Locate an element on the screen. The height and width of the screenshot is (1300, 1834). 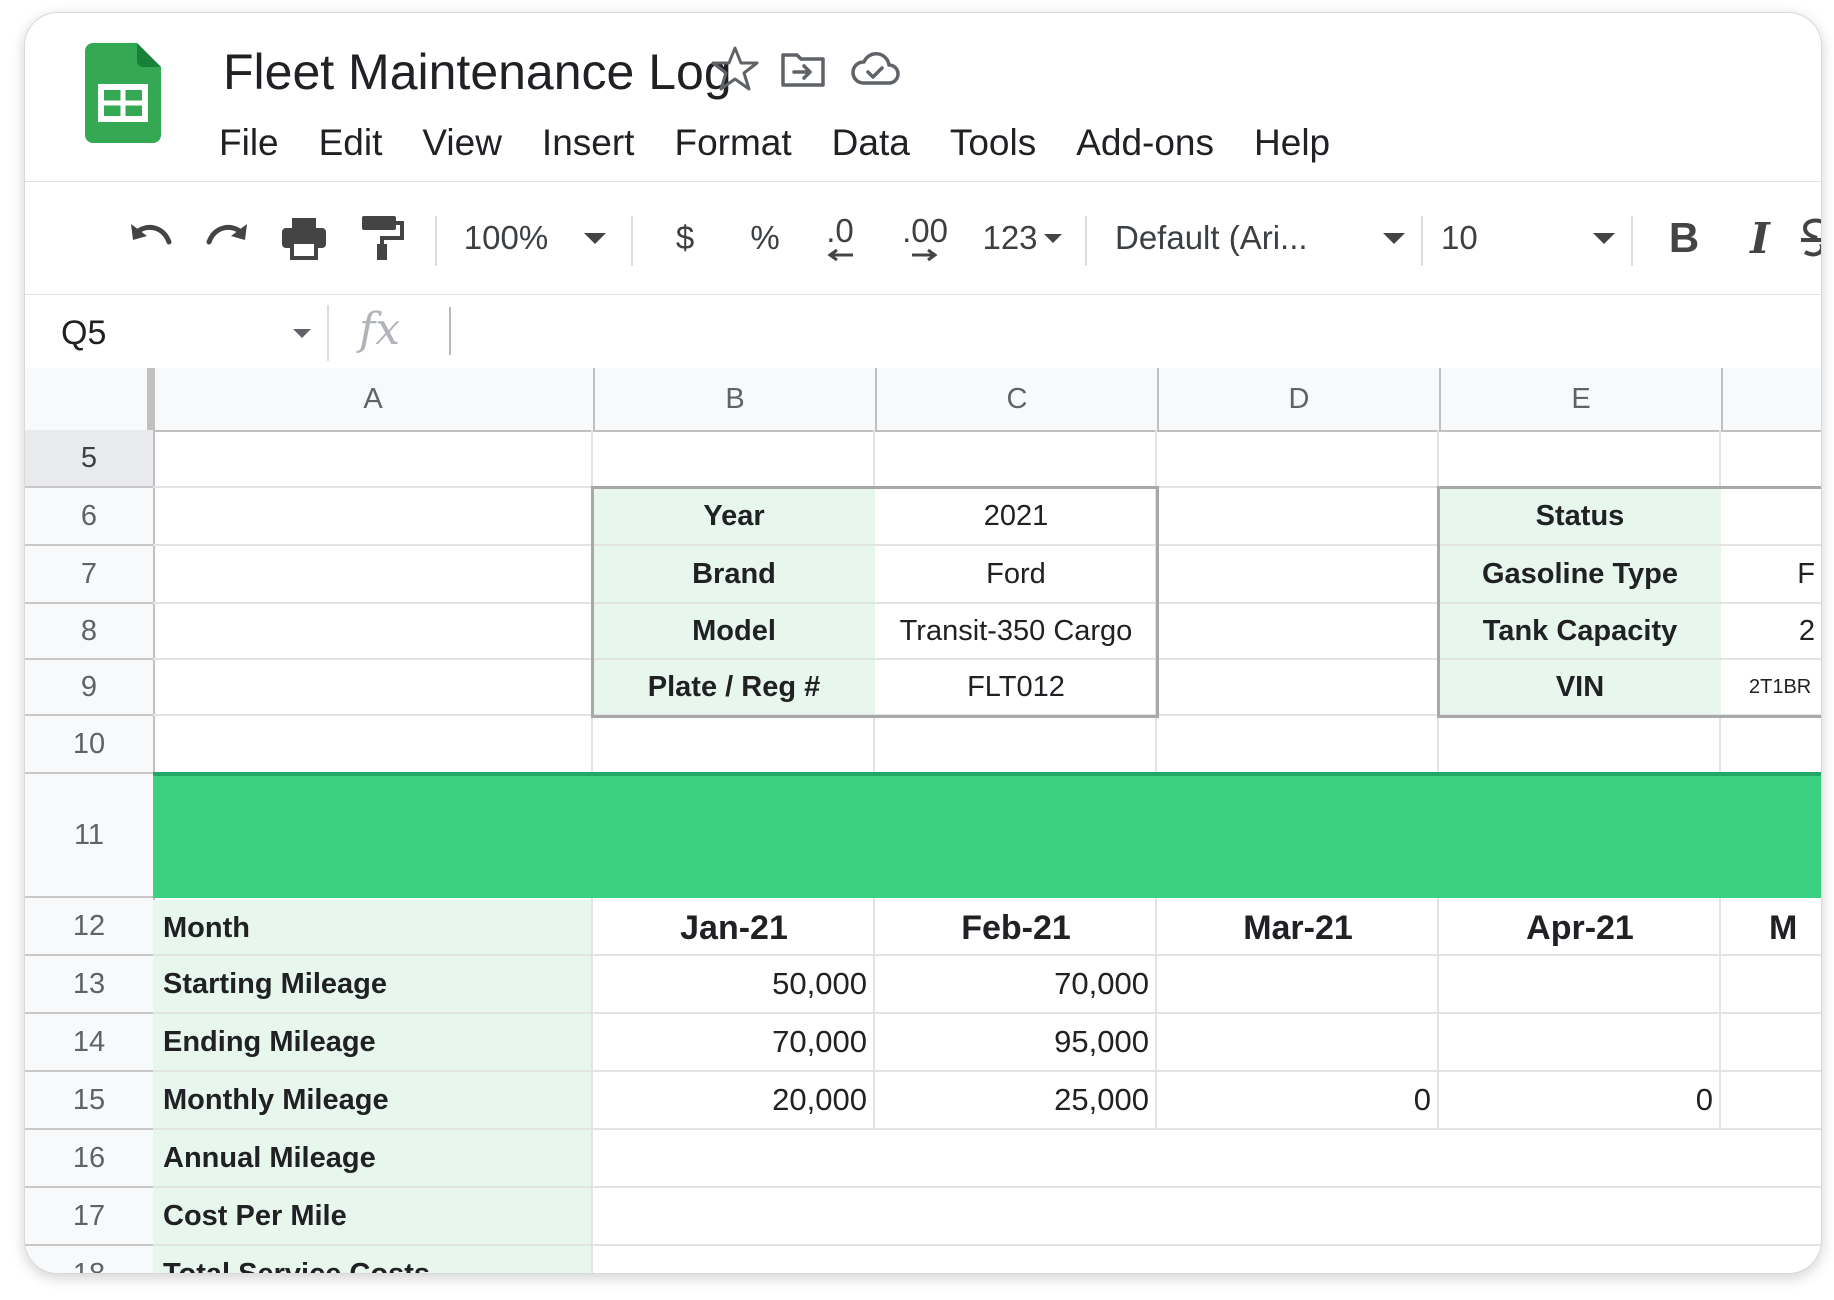
name-box: Q5 is located at coordinates (177, 333).